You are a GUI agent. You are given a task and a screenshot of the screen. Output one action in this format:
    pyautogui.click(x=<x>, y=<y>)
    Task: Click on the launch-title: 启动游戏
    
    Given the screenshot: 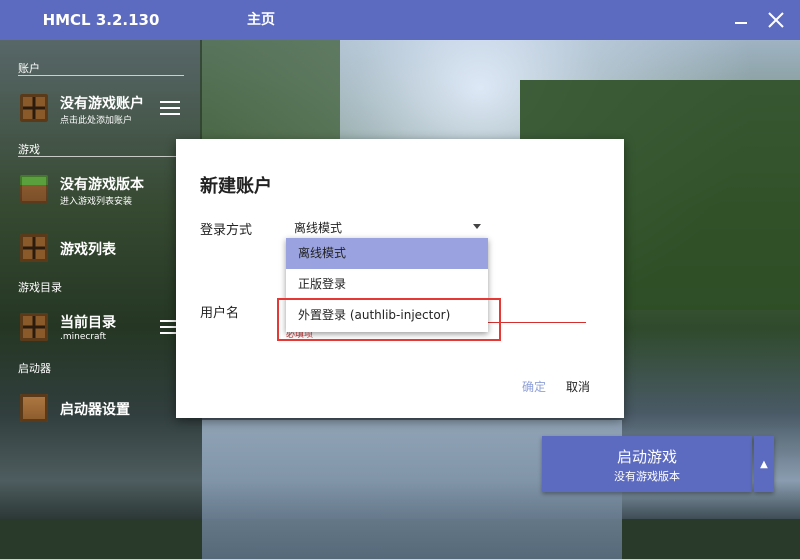 What is the action you would take?
    pyautogui.click(x=646, y=457)
    